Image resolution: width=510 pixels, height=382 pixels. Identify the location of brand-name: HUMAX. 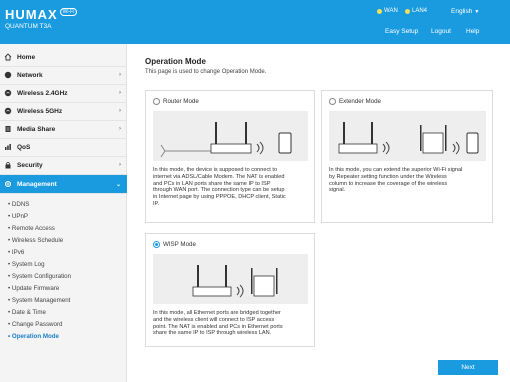
(31, 14).